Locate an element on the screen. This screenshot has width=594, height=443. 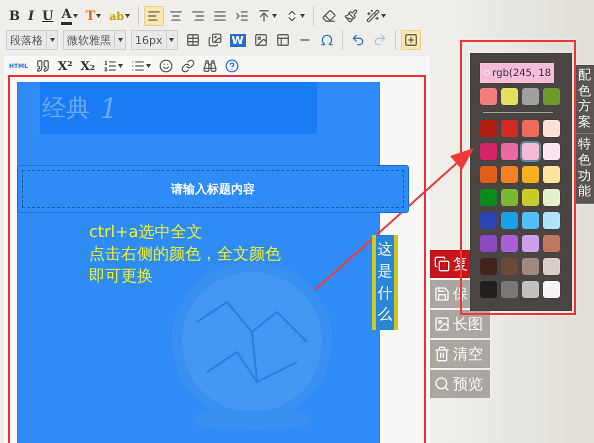
toolbar-button: X² is located at coordinates (65, 66).